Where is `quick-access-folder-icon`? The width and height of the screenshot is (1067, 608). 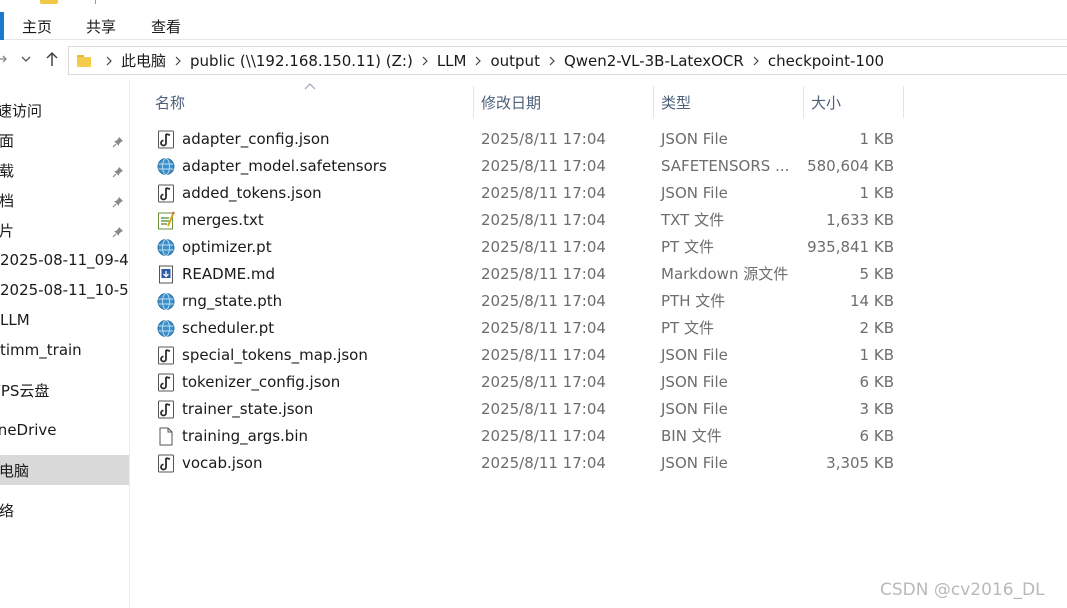 quick-access-folder-icon is located at coordinates (49, 2).